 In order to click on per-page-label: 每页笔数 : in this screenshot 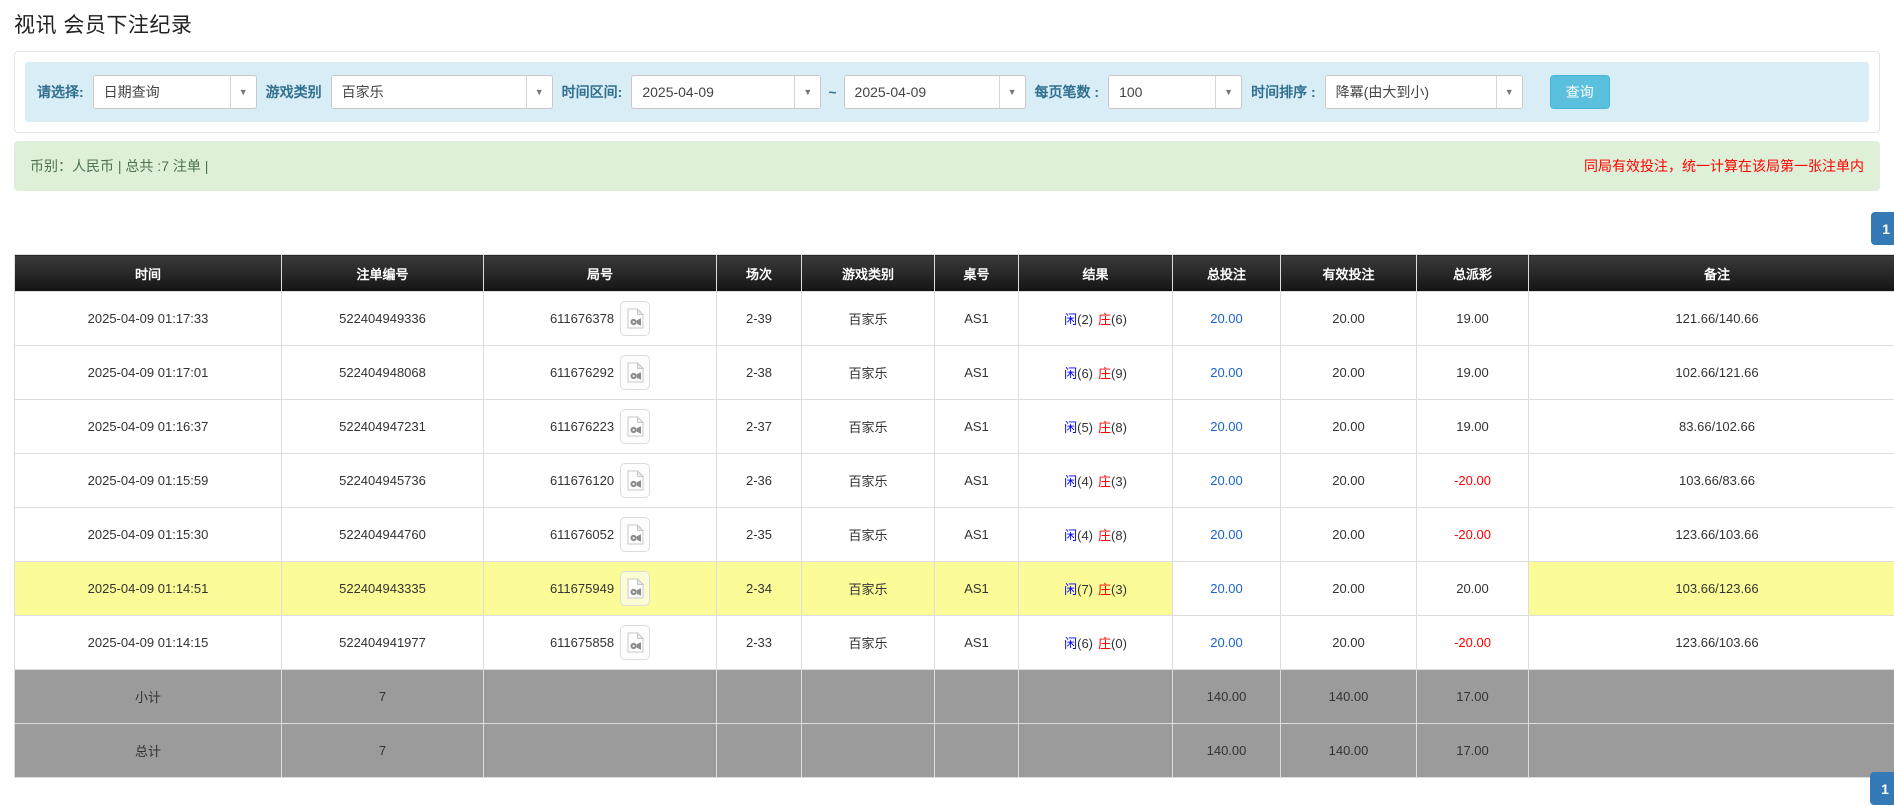, I will do `click(1067, 92)`.